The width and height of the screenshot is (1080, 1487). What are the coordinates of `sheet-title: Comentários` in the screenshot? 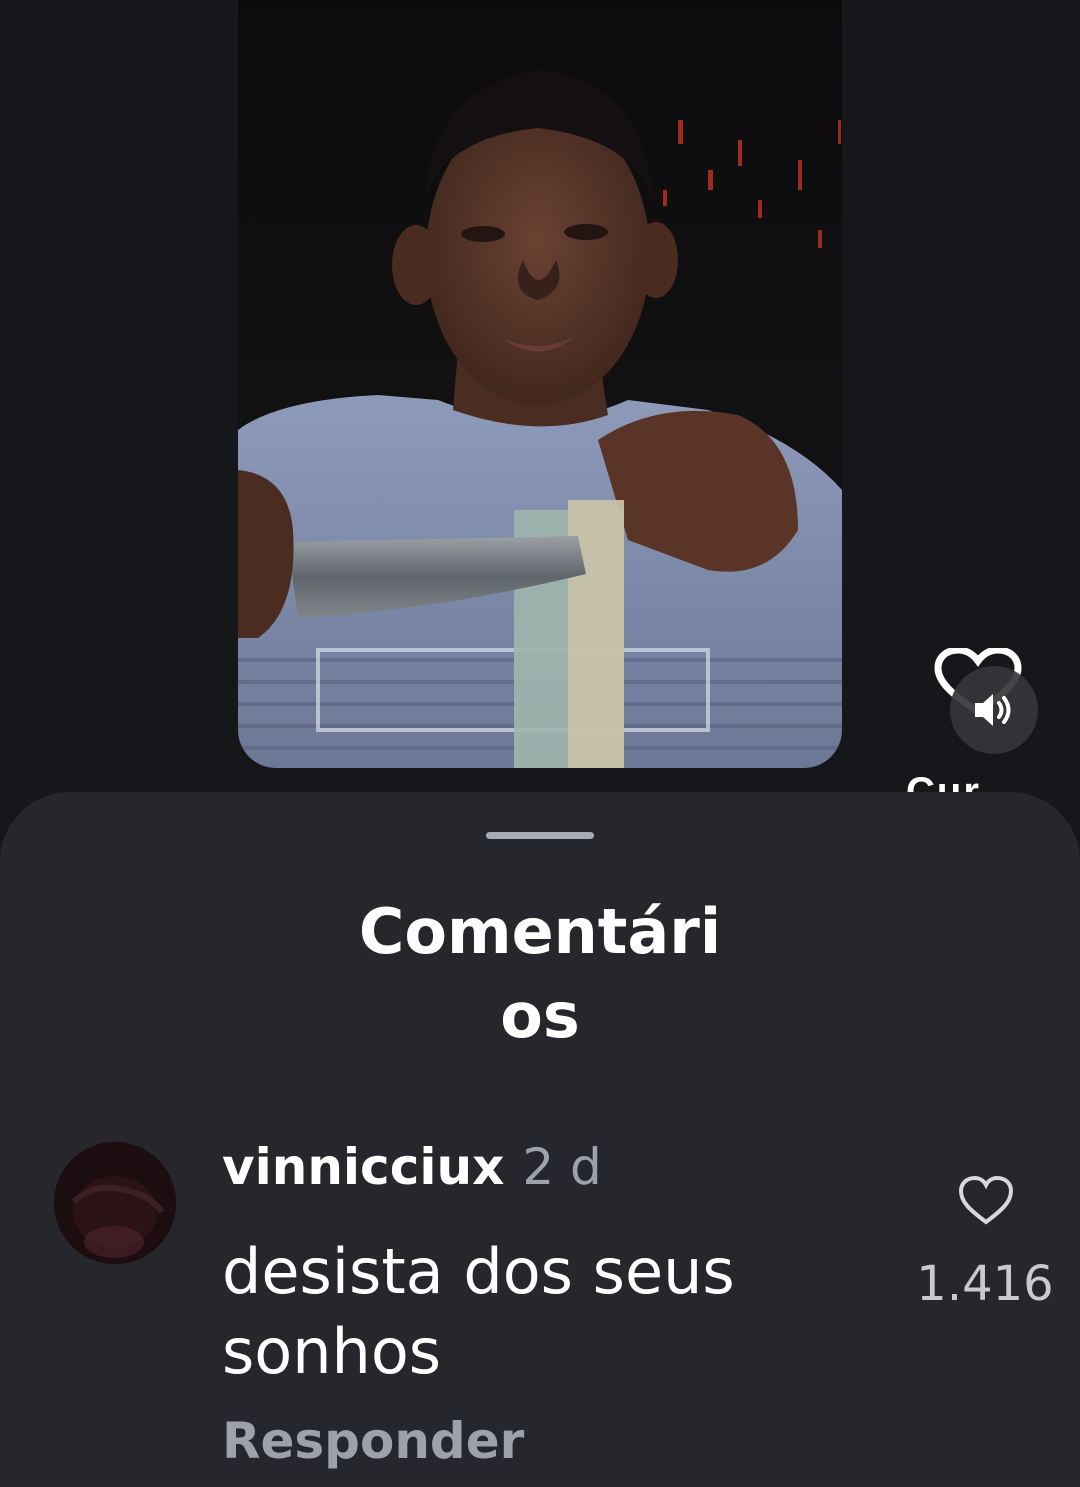 It's located at (540, 973).